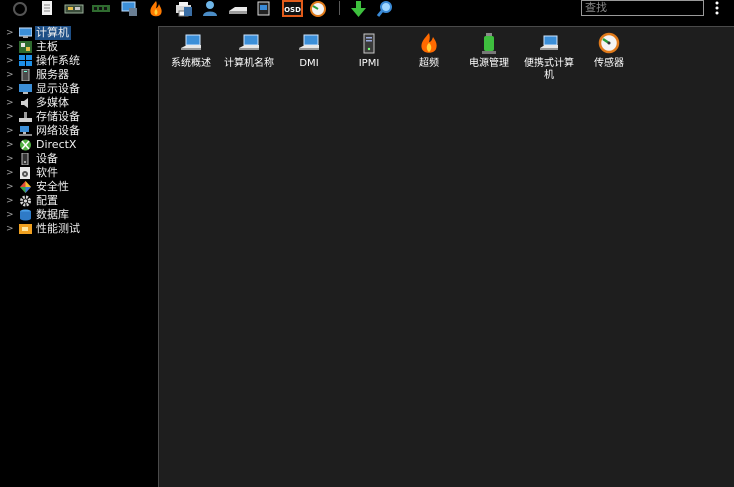  Describe the element at coordinates (25, 75) in the screenshot. I see `server-icon` at that location.